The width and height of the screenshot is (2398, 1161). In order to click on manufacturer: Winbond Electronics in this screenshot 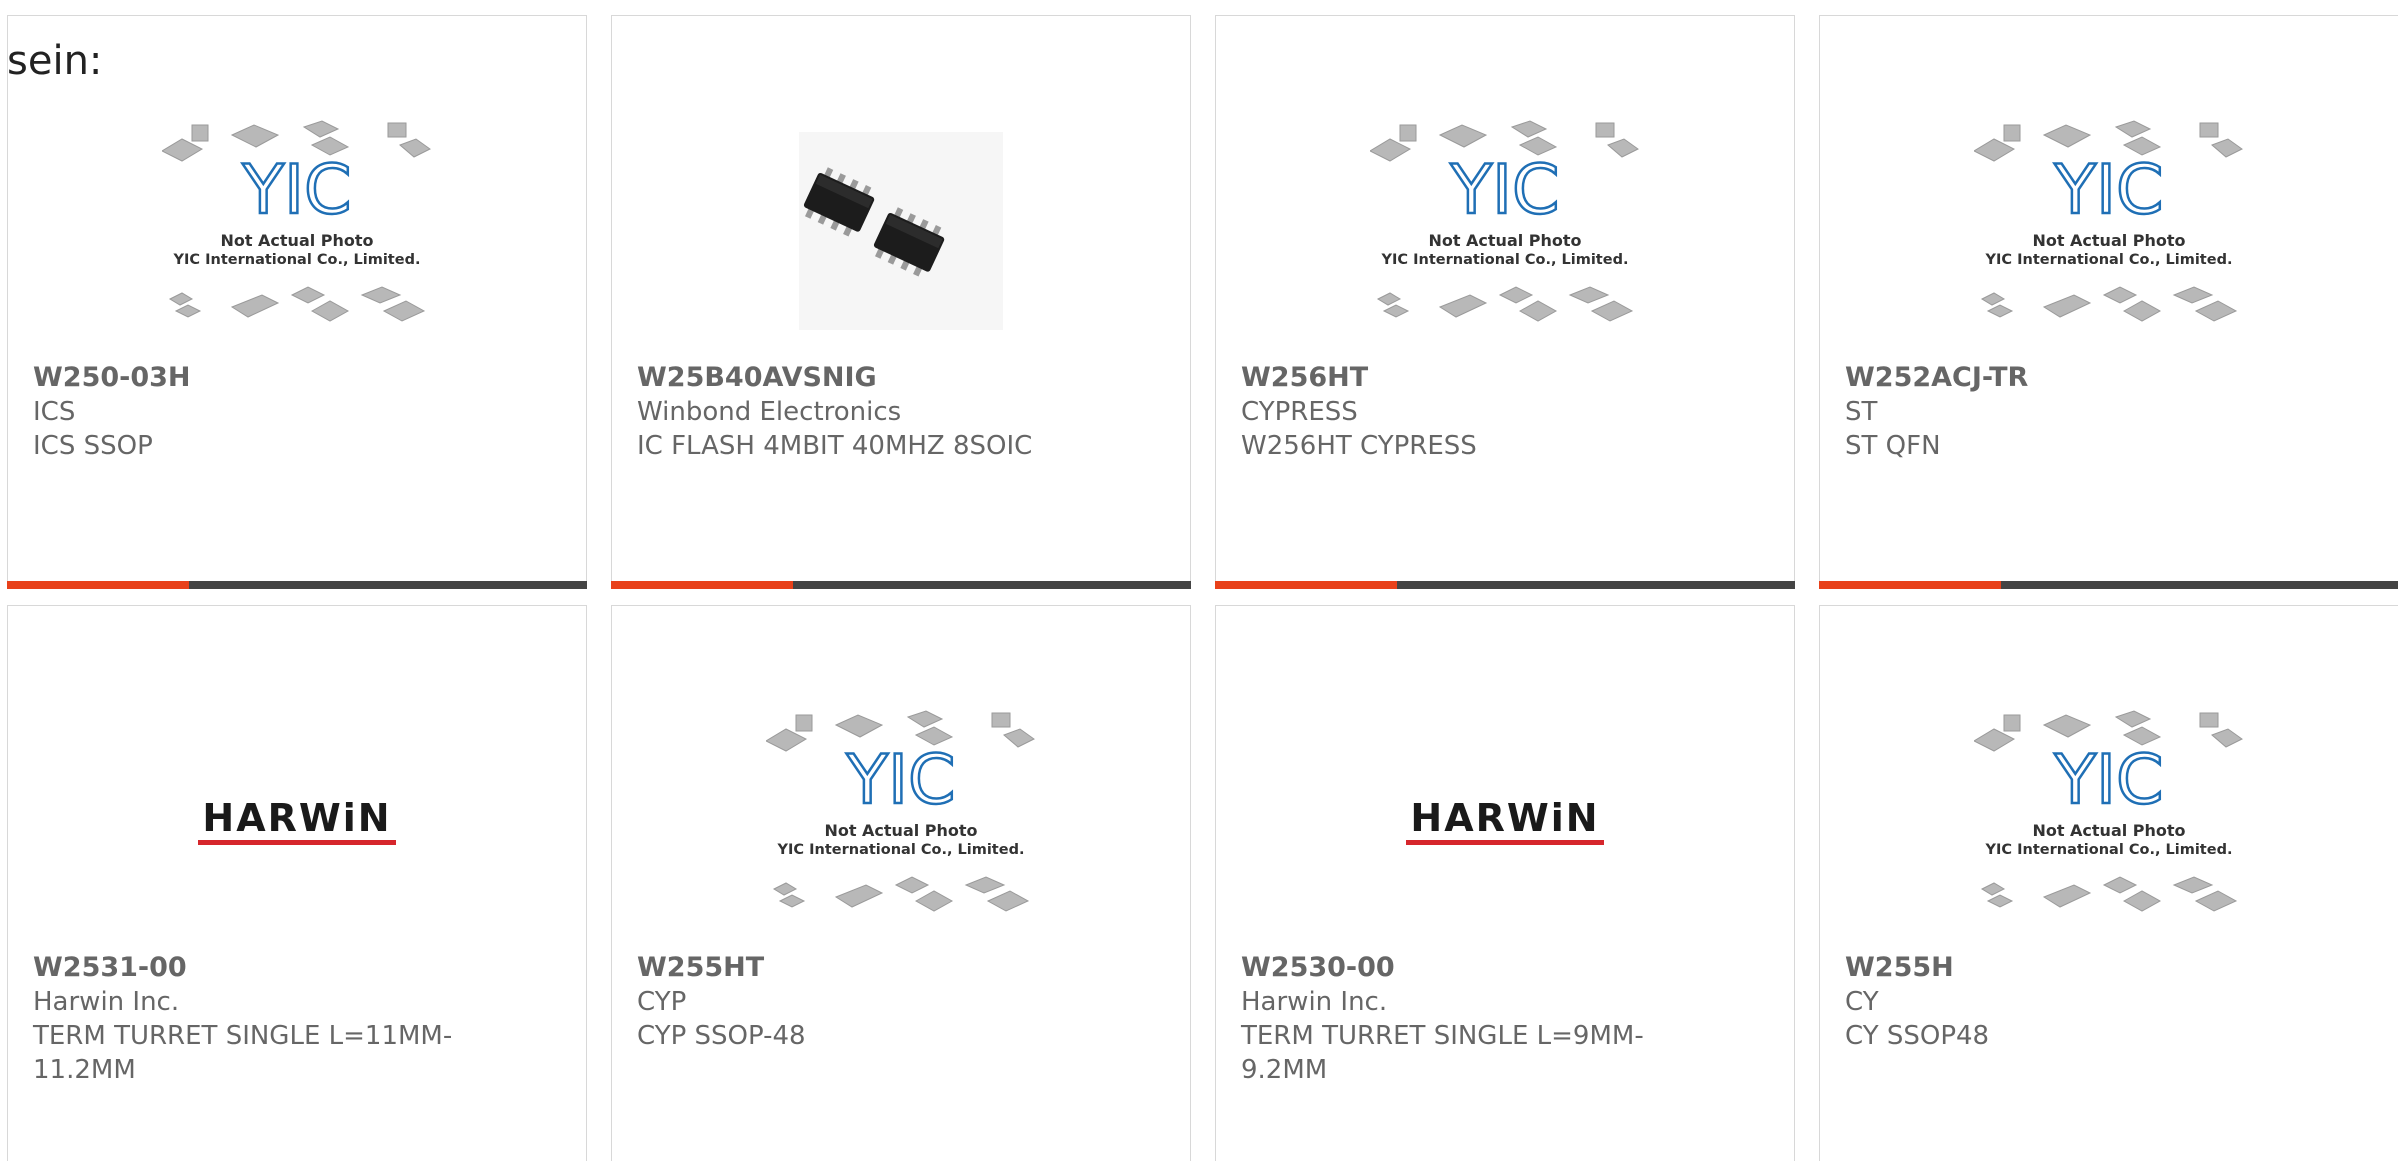, I will do `click(769, 412)`.